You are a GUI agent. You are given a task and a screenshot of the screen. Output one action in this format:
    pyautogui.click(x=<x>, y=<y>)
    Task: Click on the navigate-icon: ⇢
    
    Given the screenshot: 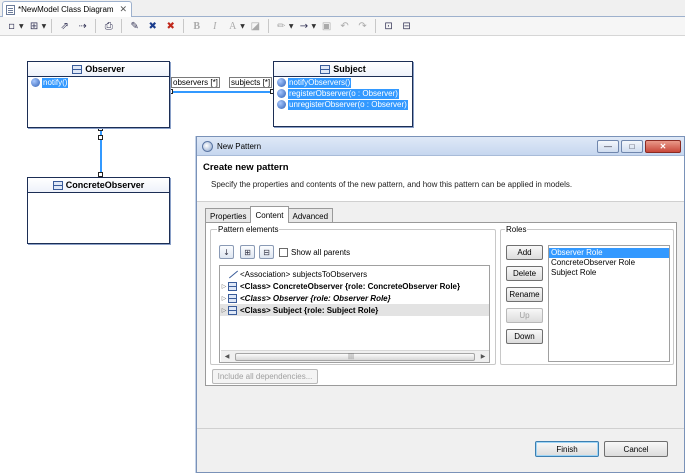 What is the action you would take?
    pyautogui.click(x=82, y=26)
    